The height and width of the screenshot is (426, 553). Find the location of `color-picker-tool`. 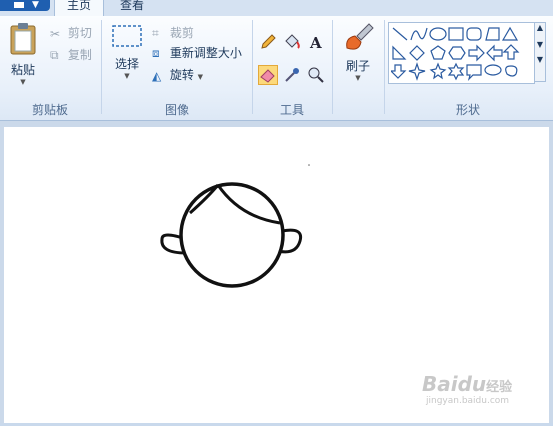

color-picker-tool is located at coordinates (292, 75).